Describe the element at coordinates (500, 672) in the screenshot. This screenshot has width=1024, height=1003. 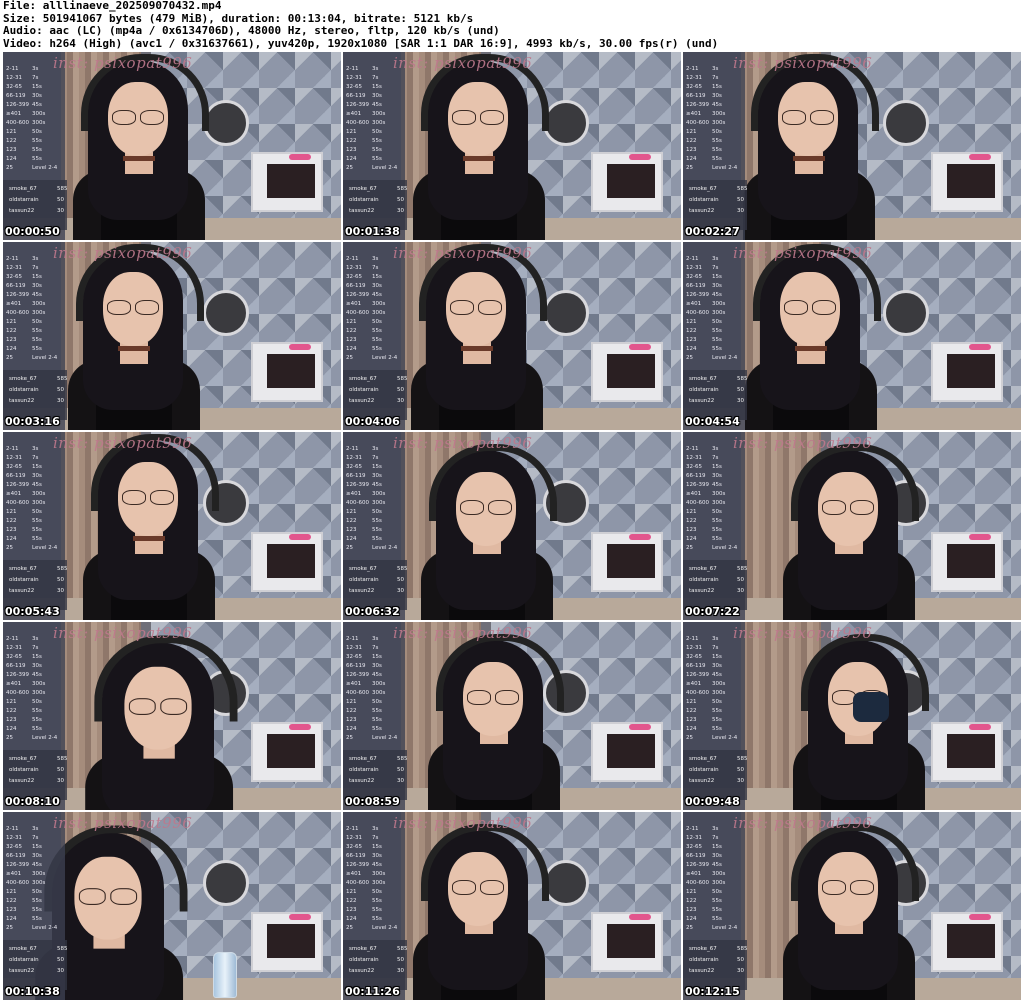
I see `headphones-icon` at that location.